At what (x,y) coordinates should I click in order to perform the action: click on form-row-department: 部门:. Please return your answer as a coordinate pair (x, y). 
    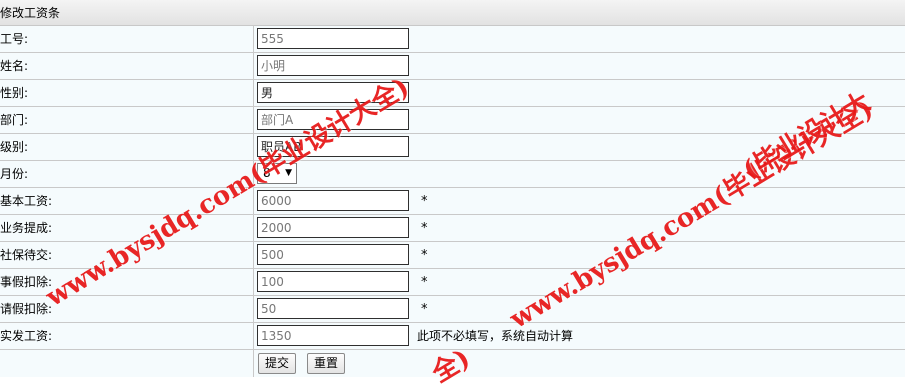
    Looking at the image, I should click on (452, 120).